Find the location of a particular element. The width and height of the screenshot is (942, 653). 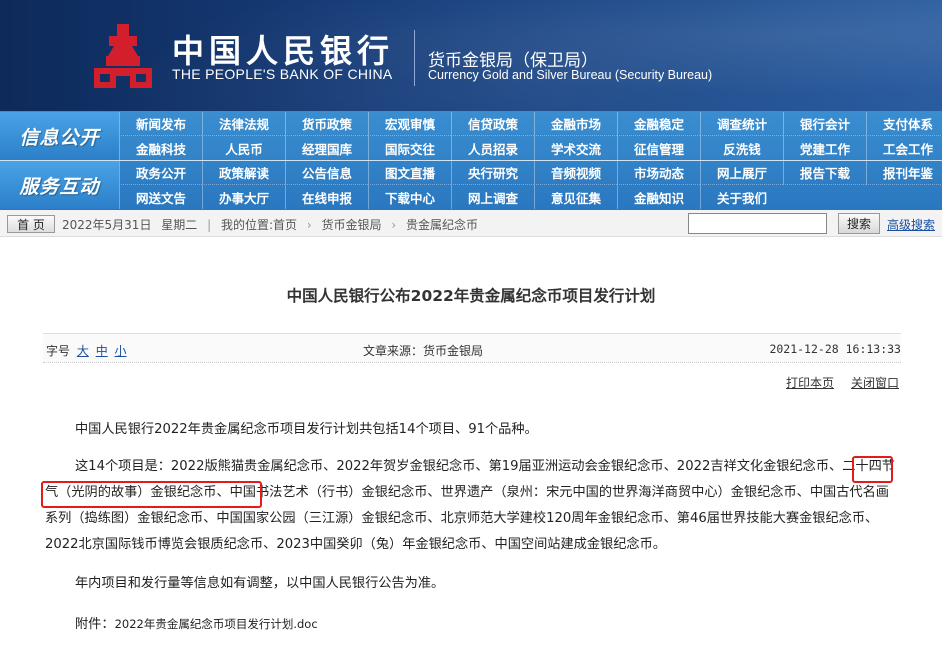

nav-item: 关于我们 is located at coordinates (741, 197).